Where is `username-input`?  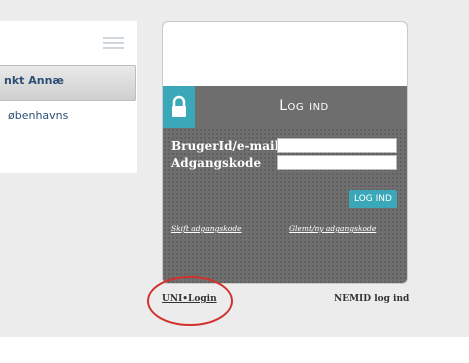
username-input is located at coordinates (337, 145).